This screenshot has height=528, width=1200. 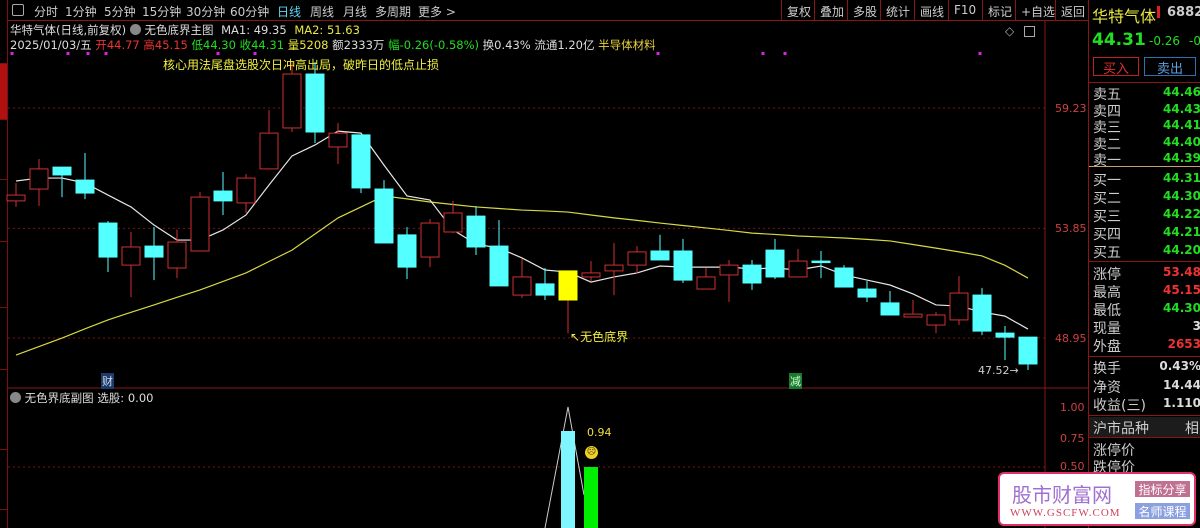 What do you see at coordinates (1107, 369) in the screenshot?
I see `quote-row-label: 换手` at bounding box center [1107, 369].